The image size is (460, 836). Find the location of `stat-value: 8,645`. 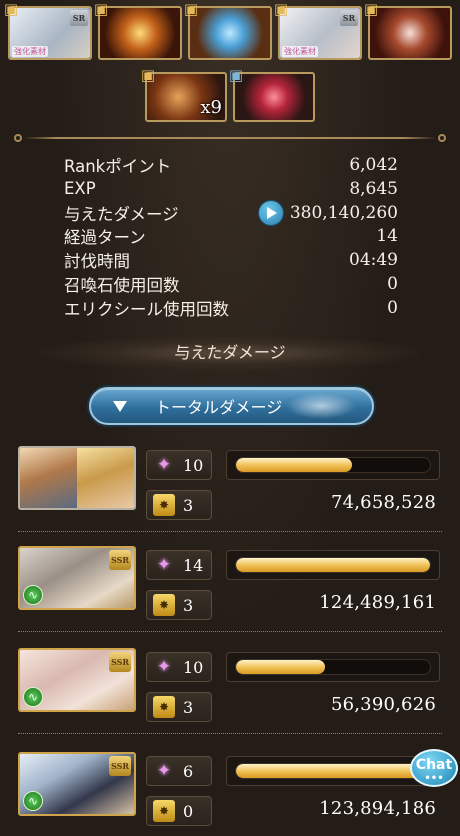

stat-value: 8,645 is located at coordinates (373, 188).